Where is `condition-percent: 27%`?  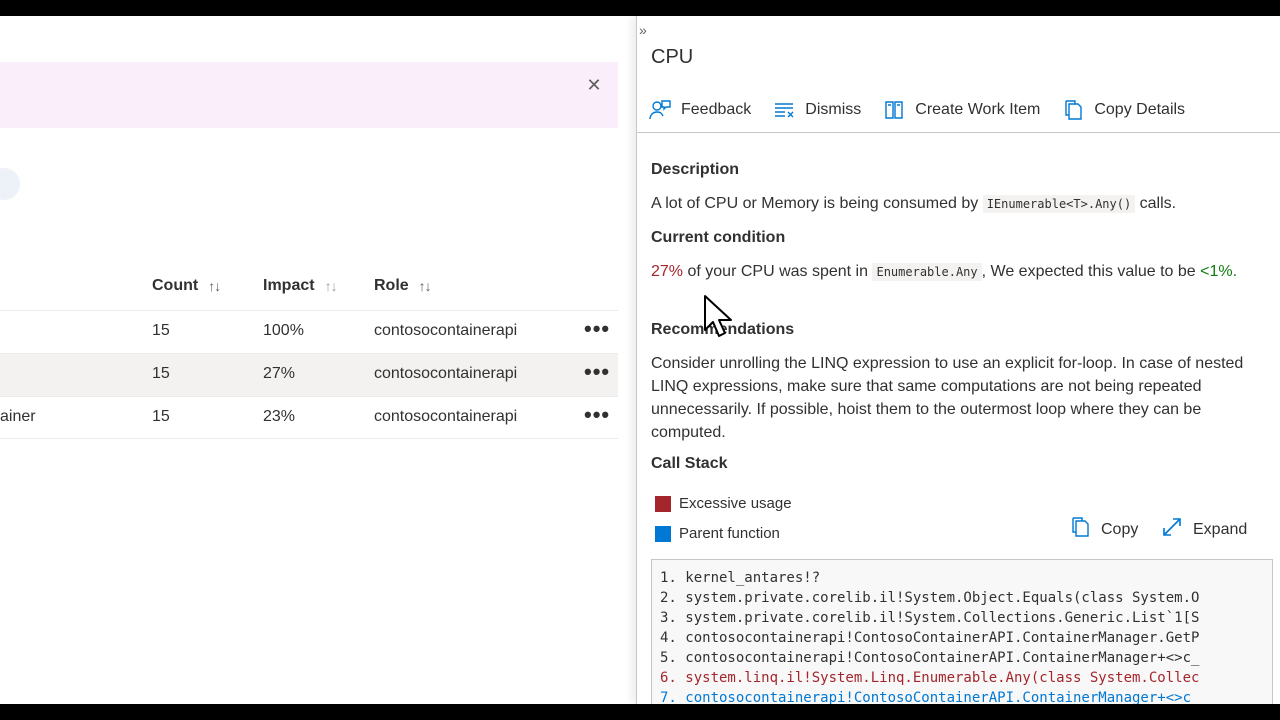 condition-percent: 27% is located at coordinates (667, 271).